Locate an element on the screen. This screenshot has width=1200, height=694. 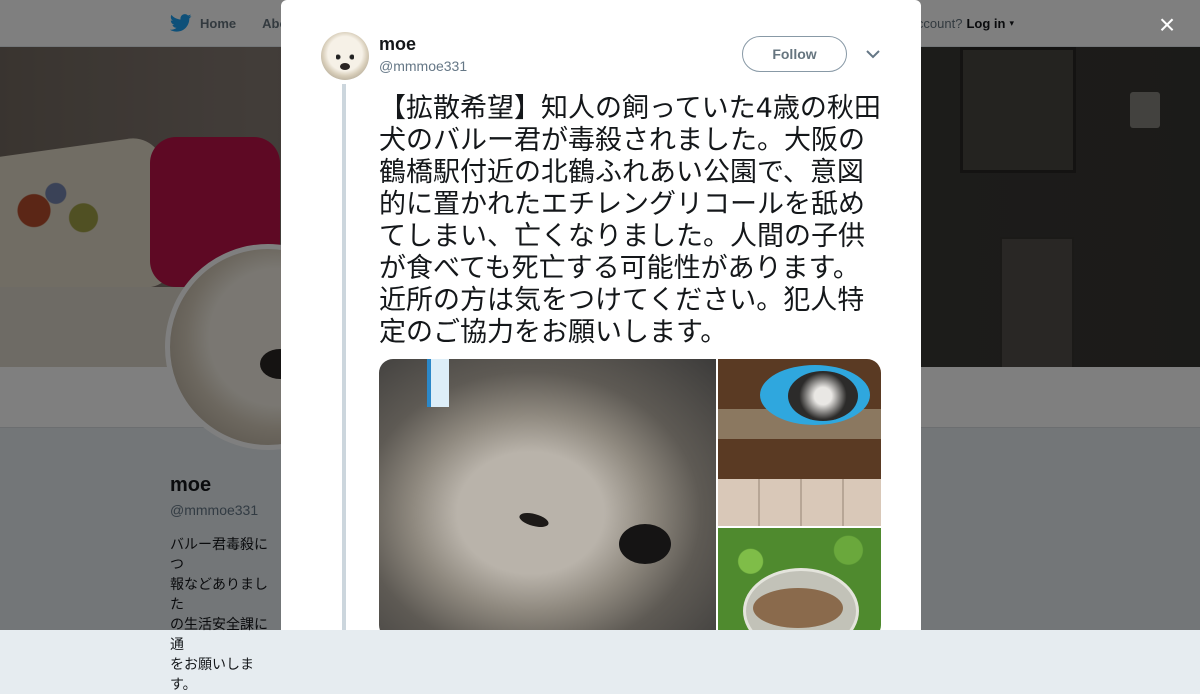
chevron-down-glyph is located at coordinates (873, 54).